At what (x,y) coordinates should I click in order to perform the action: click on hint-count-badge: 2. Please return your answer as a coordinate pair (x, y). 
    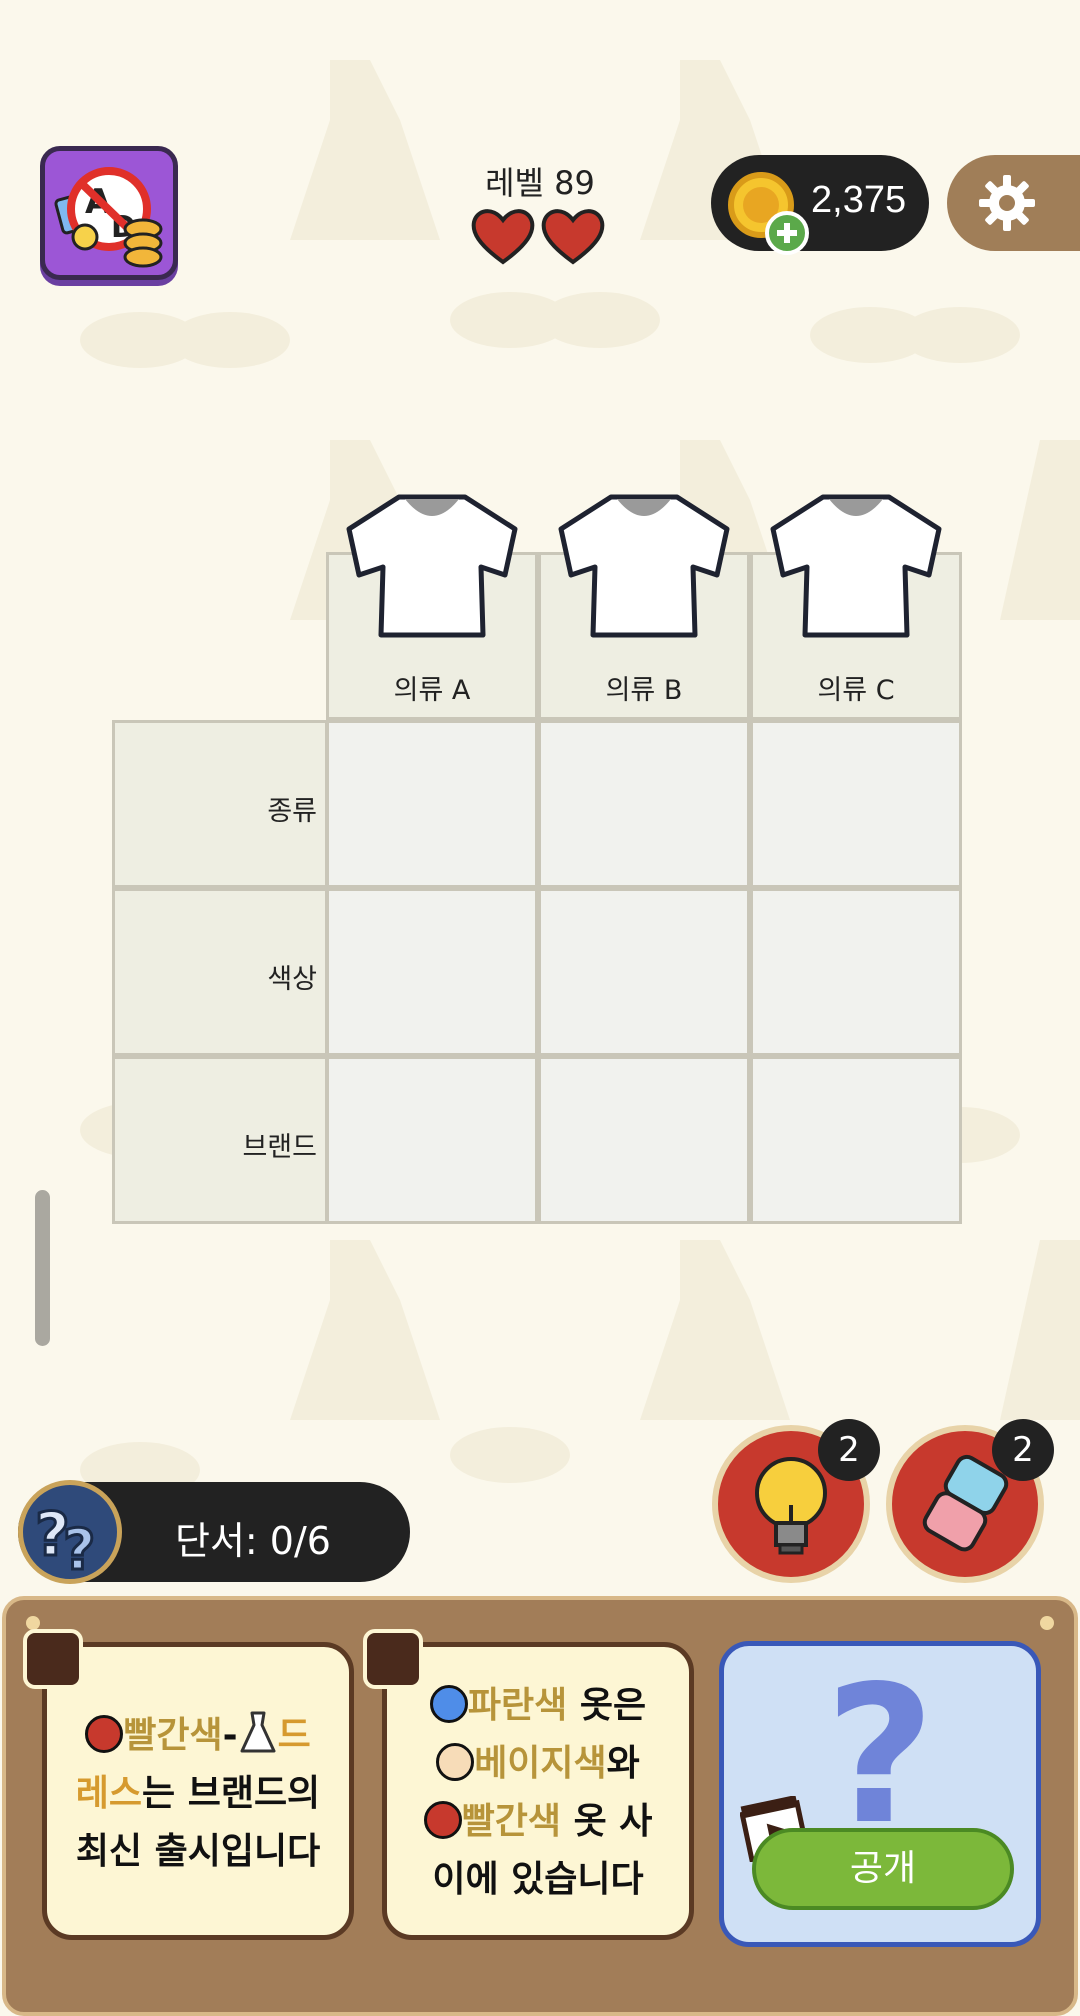
    Looking at the image, I should click on (849, 1450).